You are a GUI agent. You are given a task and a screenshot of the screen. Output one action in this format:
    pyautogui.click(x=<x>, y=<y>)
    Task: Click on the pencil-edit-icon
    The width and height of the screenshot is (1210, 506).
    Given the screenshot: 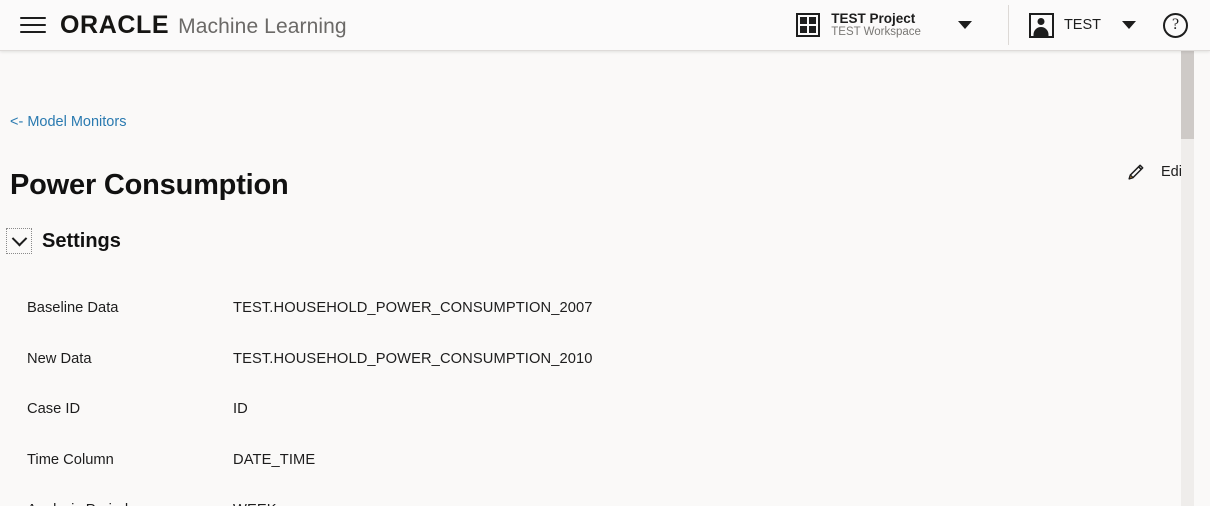 What is the action you would take?
    pyautogui.click(x=1136, y=172)
    